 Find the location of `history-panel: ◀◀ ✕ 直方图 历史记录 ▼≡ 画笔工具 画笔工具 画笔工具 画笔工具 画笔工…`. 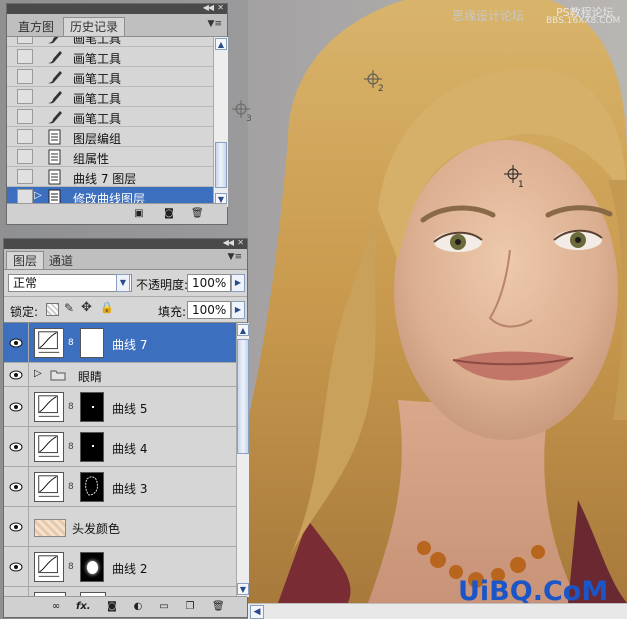

history-panel: ◀◀ ✕ 直方图 历史记录 ▼≡ 画笔工具 画笔工具 画笔工具 画笔工具 画笔工… is located at coordinates (117, 114).